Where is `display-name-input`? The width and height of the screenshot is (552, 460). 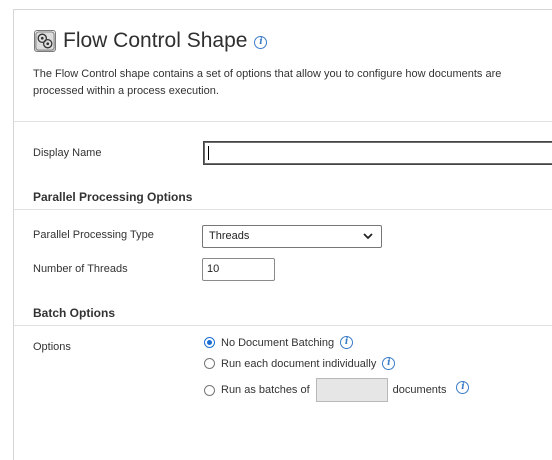 display-name-input is located at coordinates (377, 153).